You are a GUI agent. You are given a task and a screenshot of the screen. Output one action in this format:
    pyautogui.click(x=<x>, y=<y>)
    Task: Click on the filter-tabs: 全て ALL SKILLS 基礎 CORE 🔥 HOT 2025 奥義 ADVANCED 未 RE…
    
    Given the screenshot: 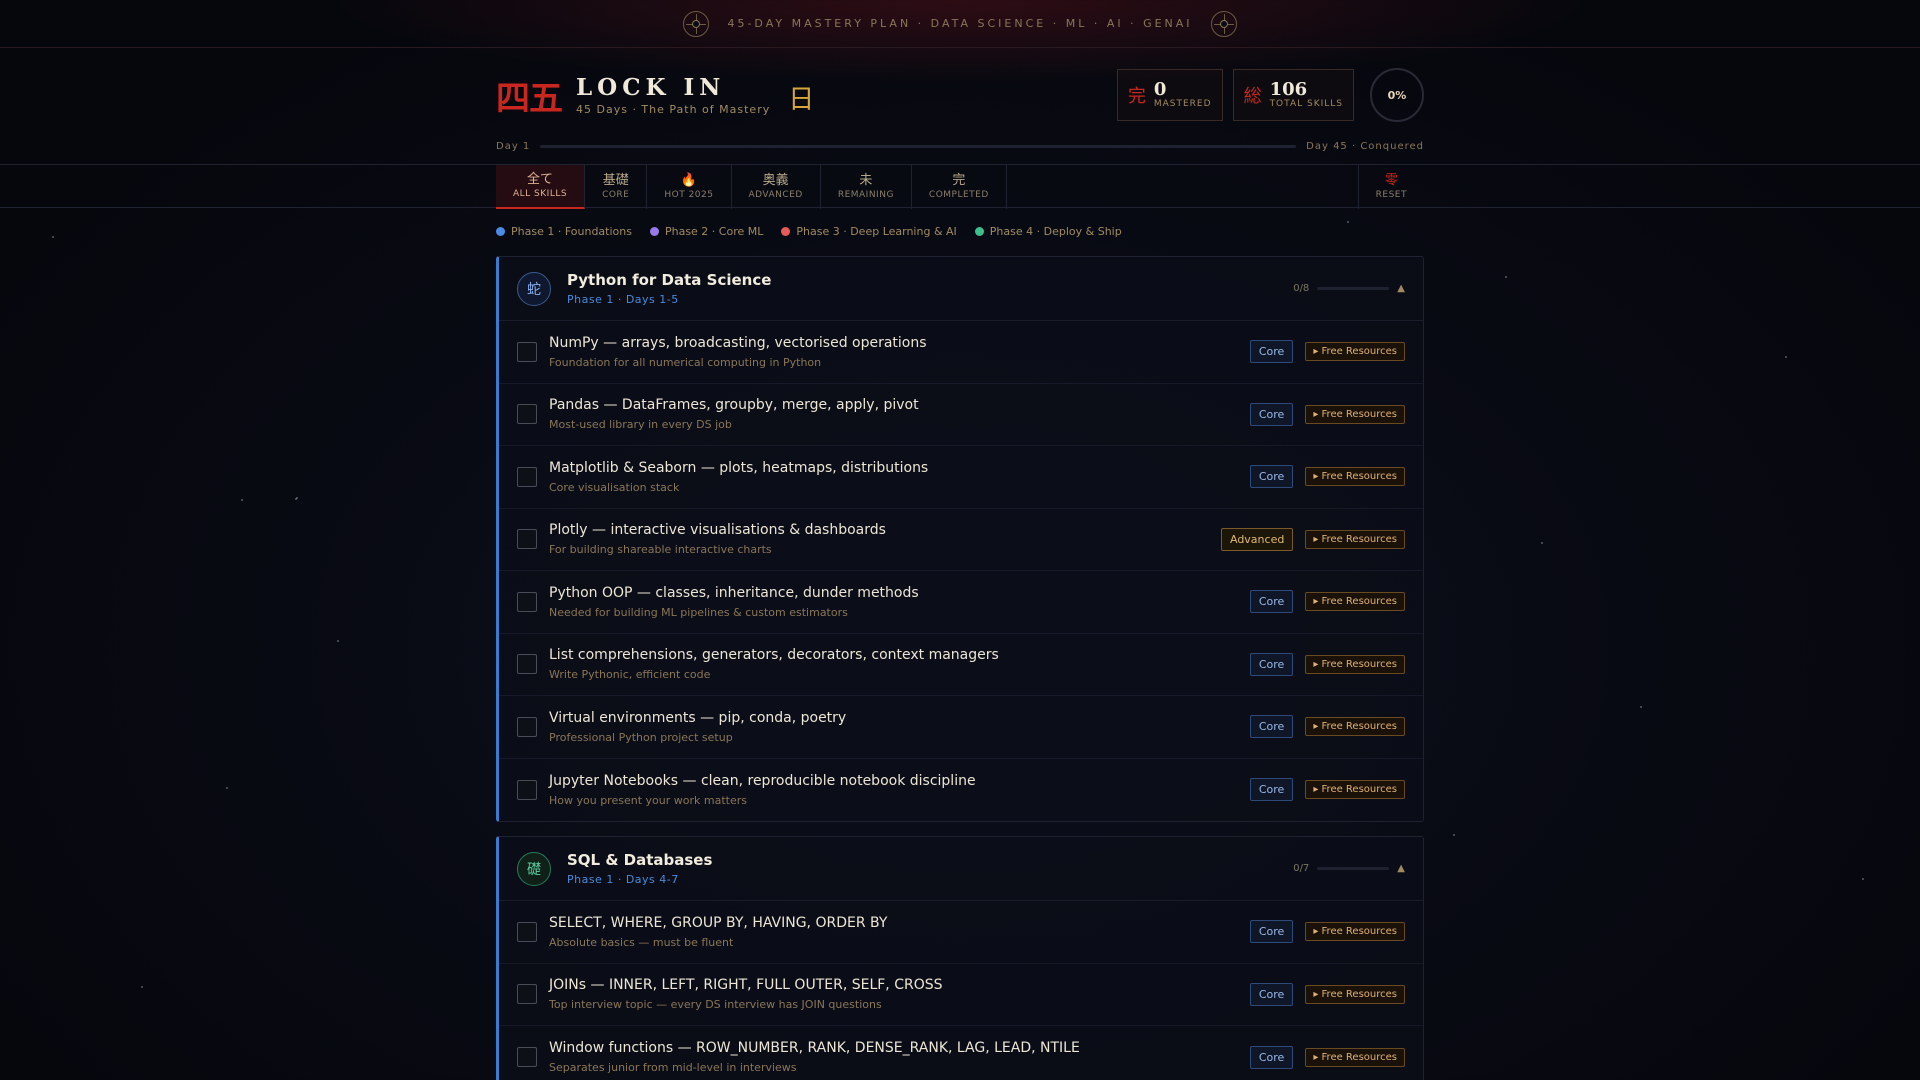 What is the action you would take?
    pyautogui.click(x=960, y=187)
    